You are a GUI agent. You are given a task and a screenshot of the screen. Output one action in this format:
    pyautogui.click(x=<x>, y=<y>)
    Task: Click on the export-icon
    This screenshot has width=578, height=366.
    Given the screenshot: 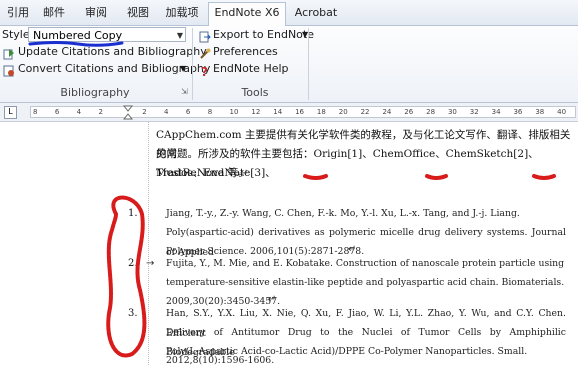 What is the action you would take?
    pyautogui.click(x=205, y=35)
    